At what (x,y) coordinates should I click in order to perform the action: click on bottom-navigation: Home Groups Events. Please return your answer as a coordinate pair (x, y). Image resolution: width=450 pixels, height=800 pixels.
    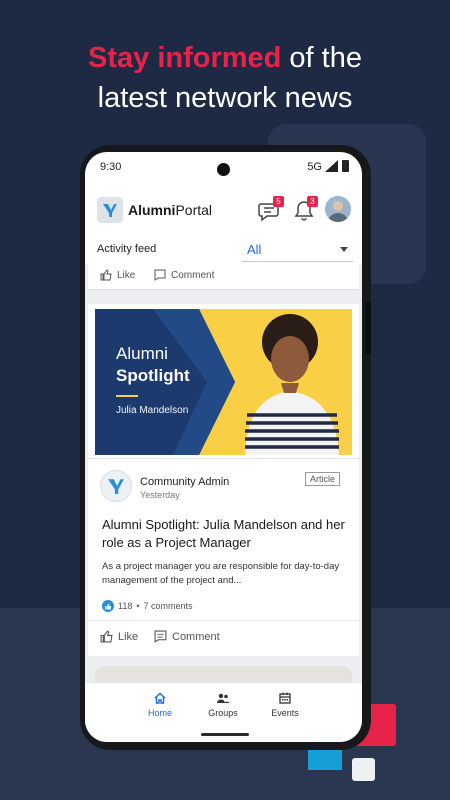
    Looking at the image, I should click on (223, 712).